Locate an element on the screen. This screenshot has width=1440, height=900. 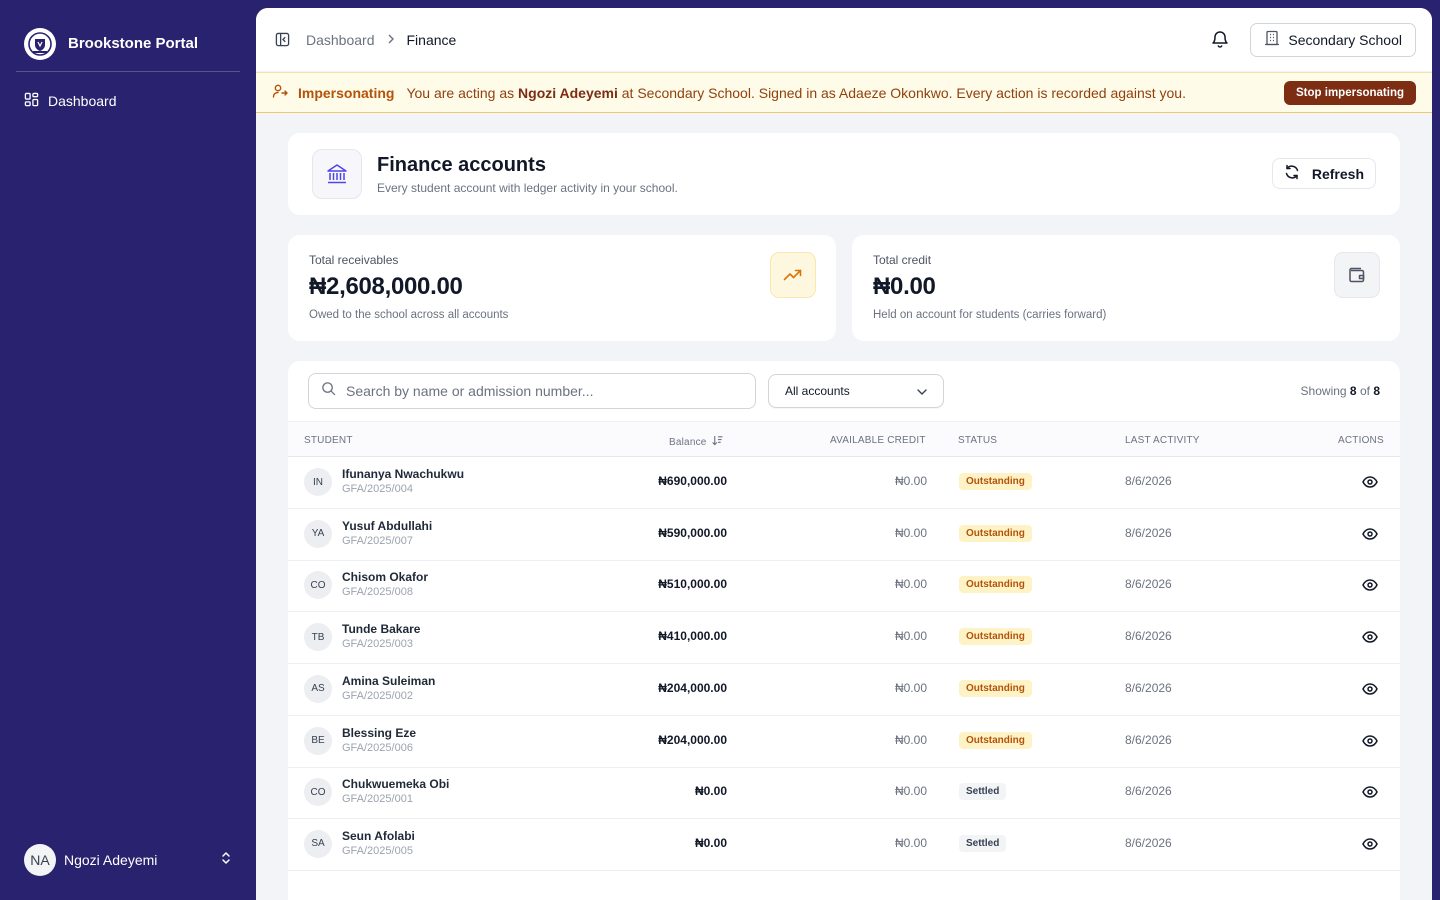
avatar: SA is located at coordinates (318, 843).